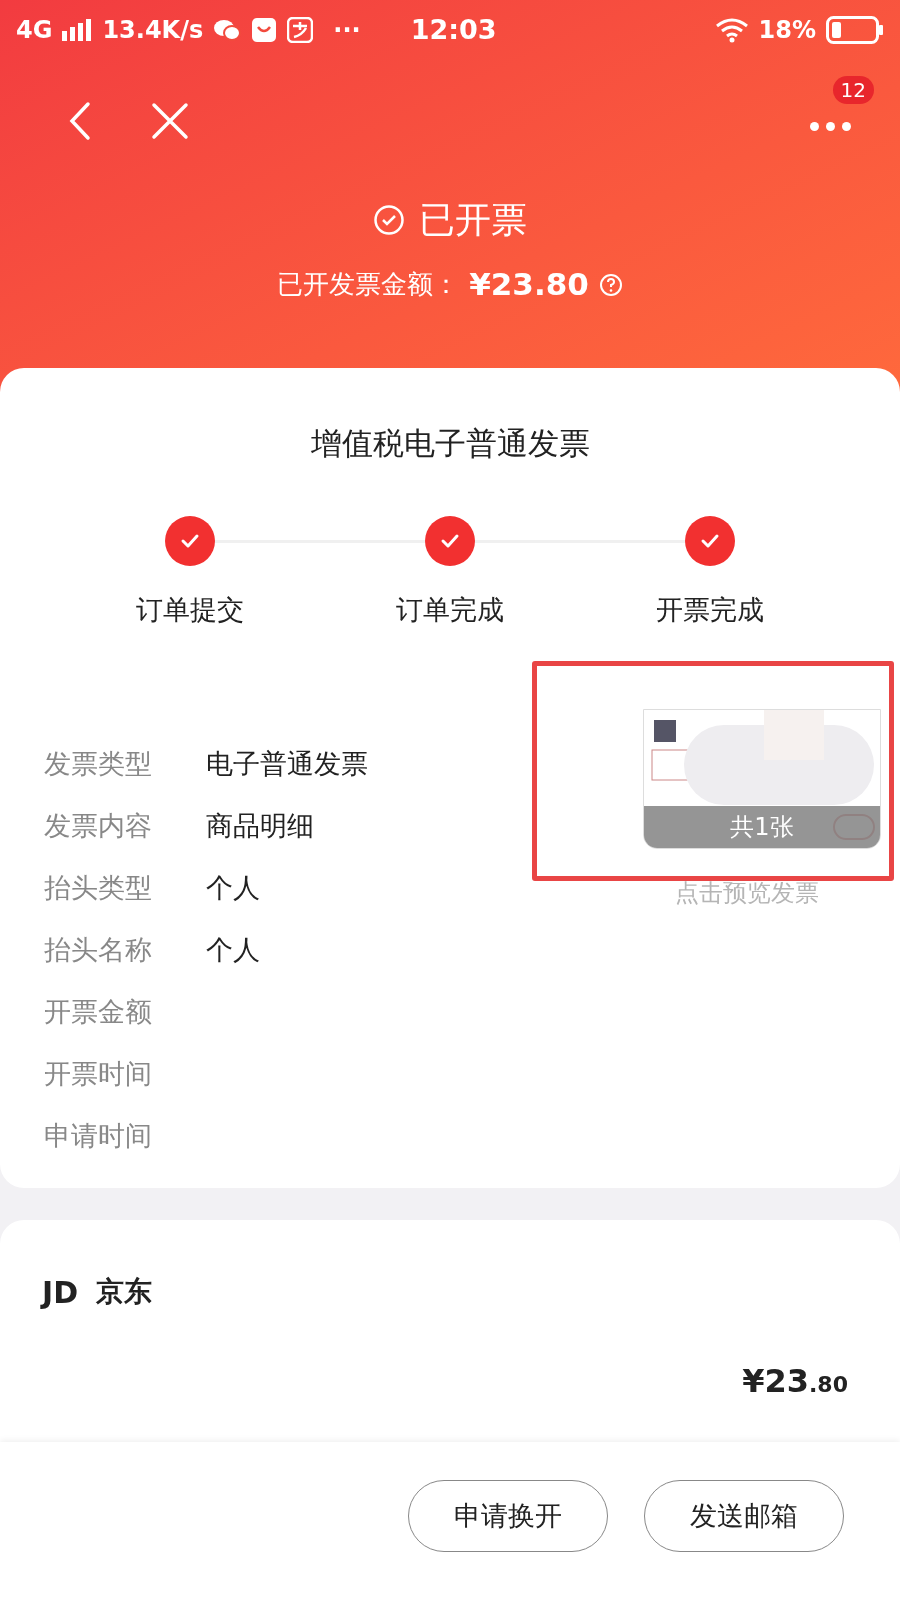 This screenshot has height=1600, width=900. Describe the element at coordinates (77, 30) in the screenshot. I see `signal-icon` at that location.